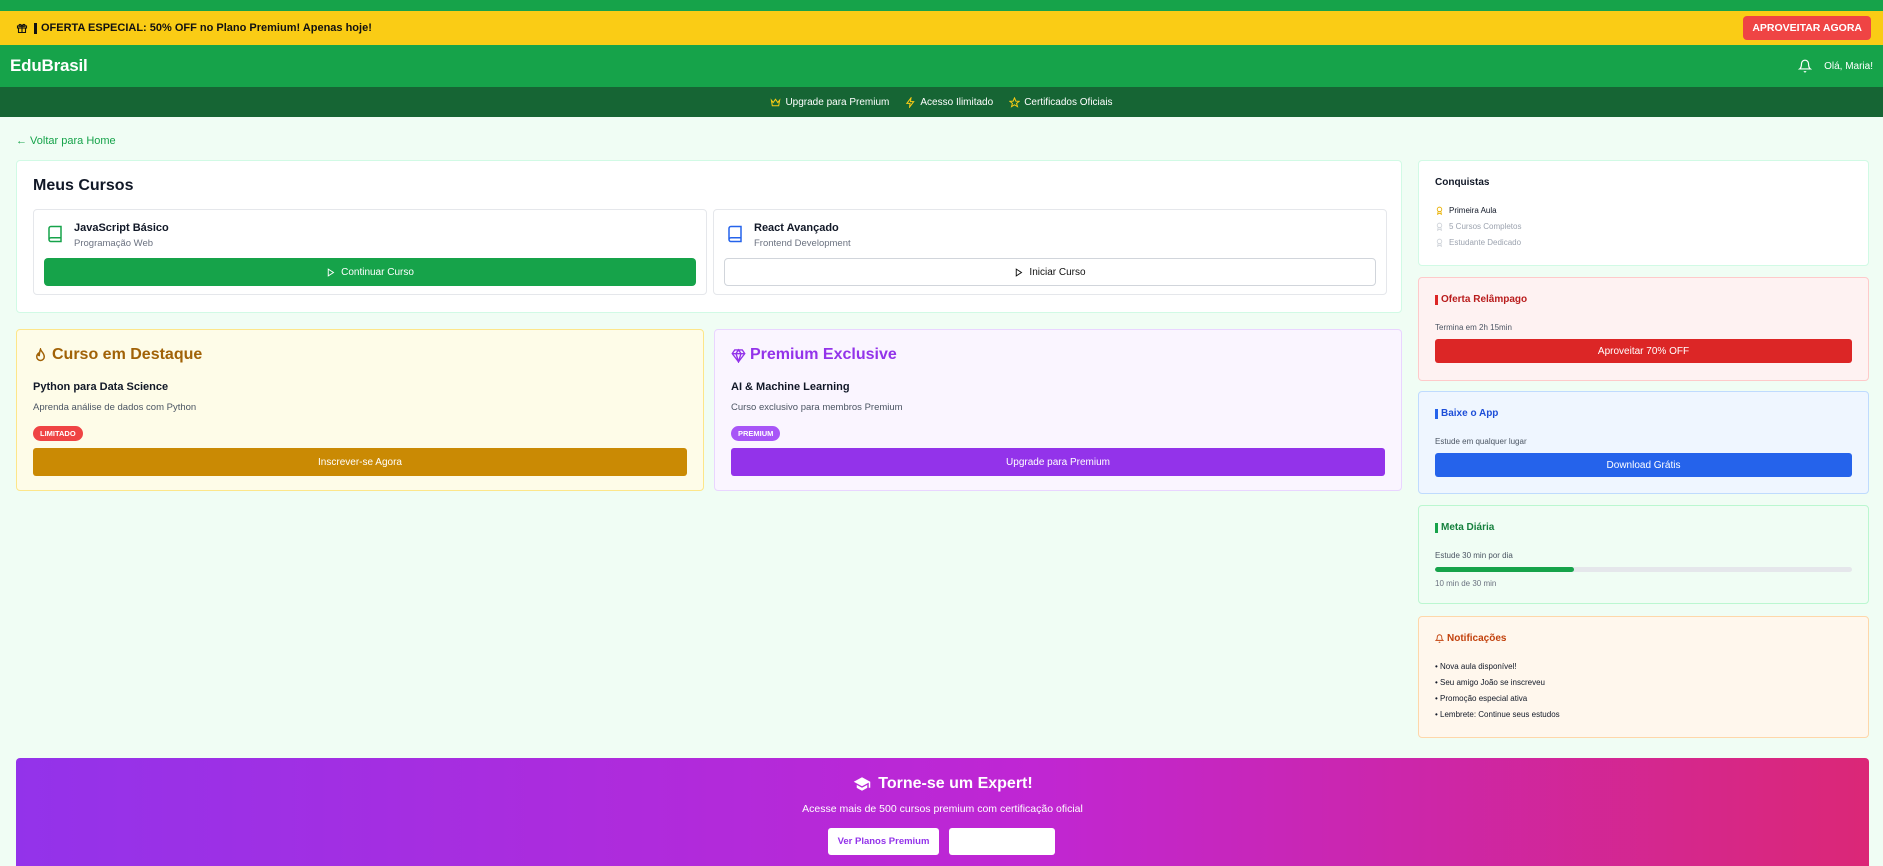 The image size is (1883, 866). I want to click on achievement-item: Primeira Aula, so click(1466, 210).